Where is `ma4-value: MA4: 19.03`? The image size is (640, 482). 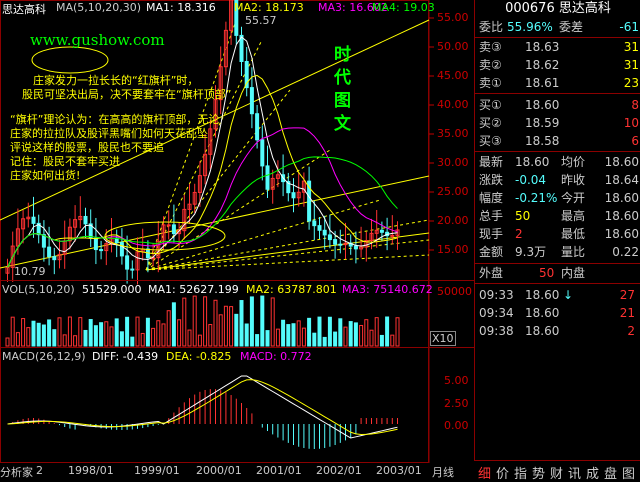 ma4-value: MA4: 19.03 is located at coordinates (403, 7).